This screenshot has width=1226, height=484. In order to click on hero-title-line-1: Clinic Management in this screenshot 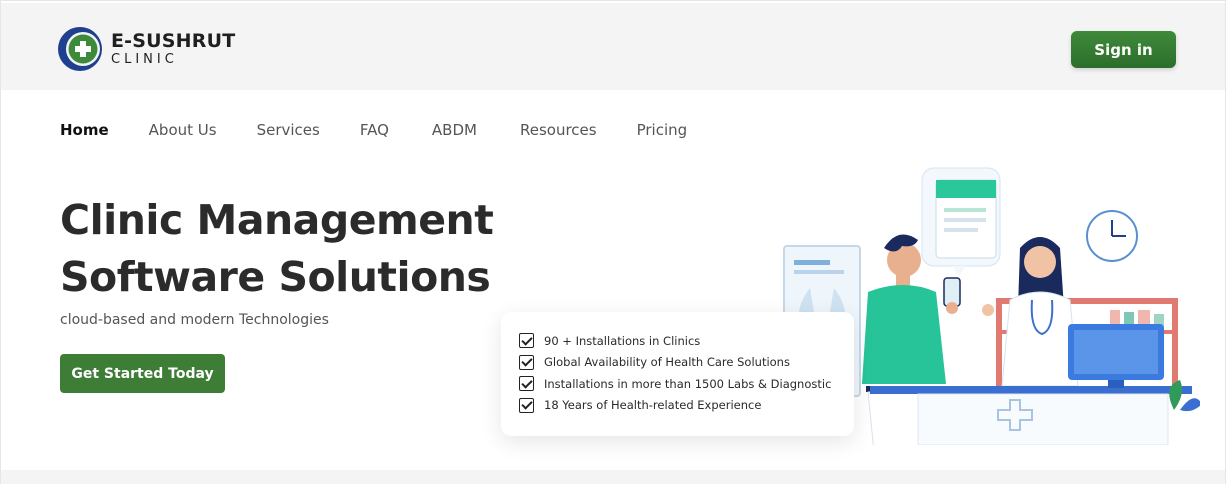, I will do `click(277, 220)`.